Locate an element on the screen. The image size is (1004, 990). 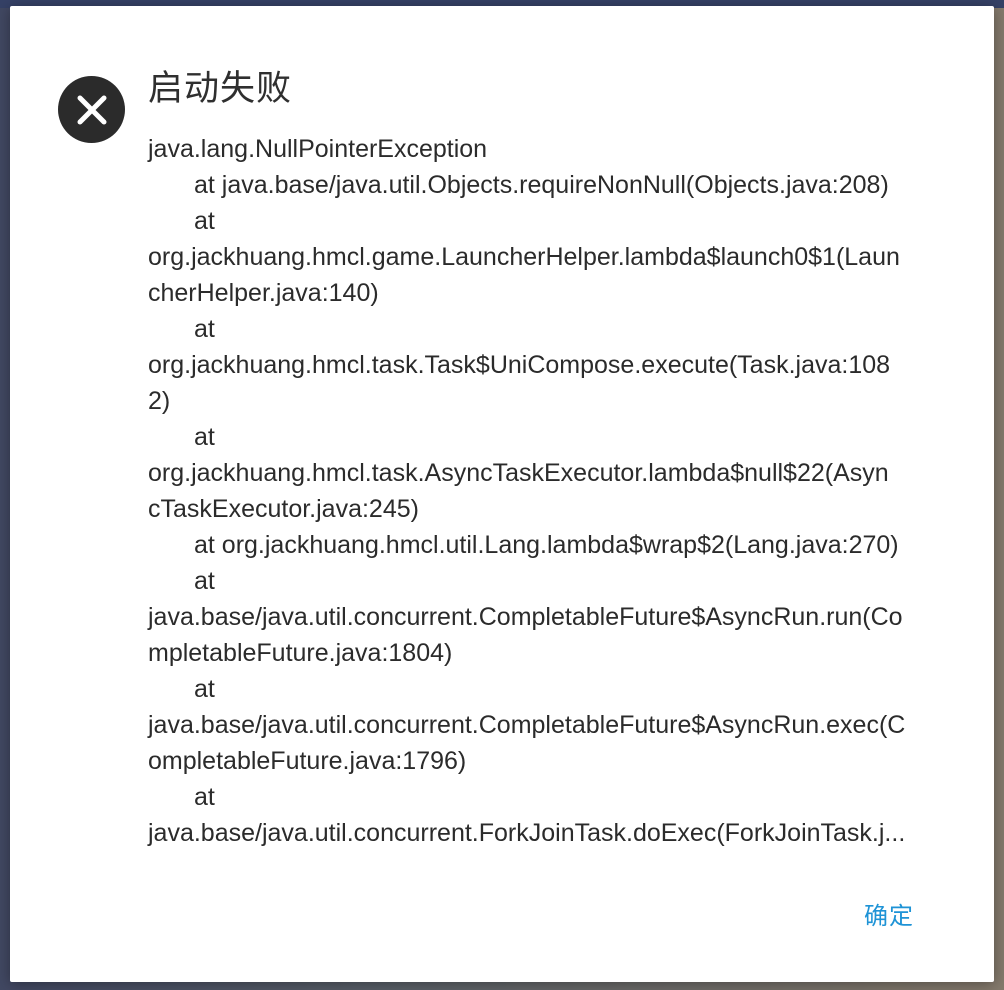
ok-button: 确定 is located at coordinates (889, 913).